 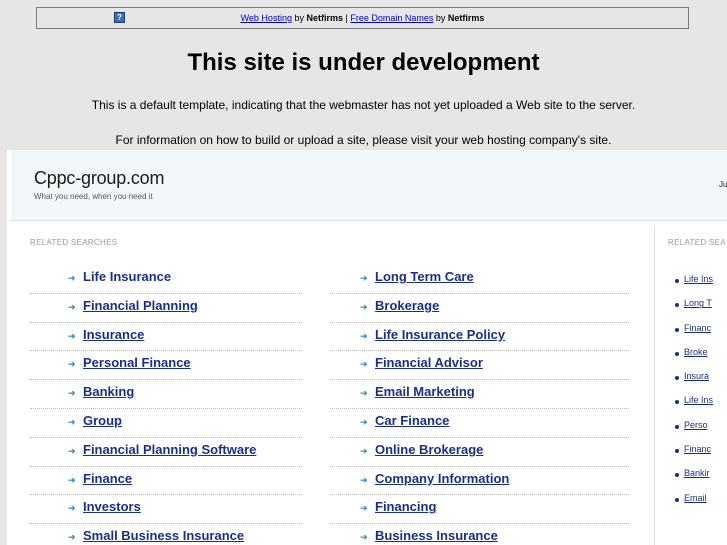 What do you see at coordinates (107, 478) in the screenshot?
I see `related-search-link: Finance` at bounding box center [107, 478].